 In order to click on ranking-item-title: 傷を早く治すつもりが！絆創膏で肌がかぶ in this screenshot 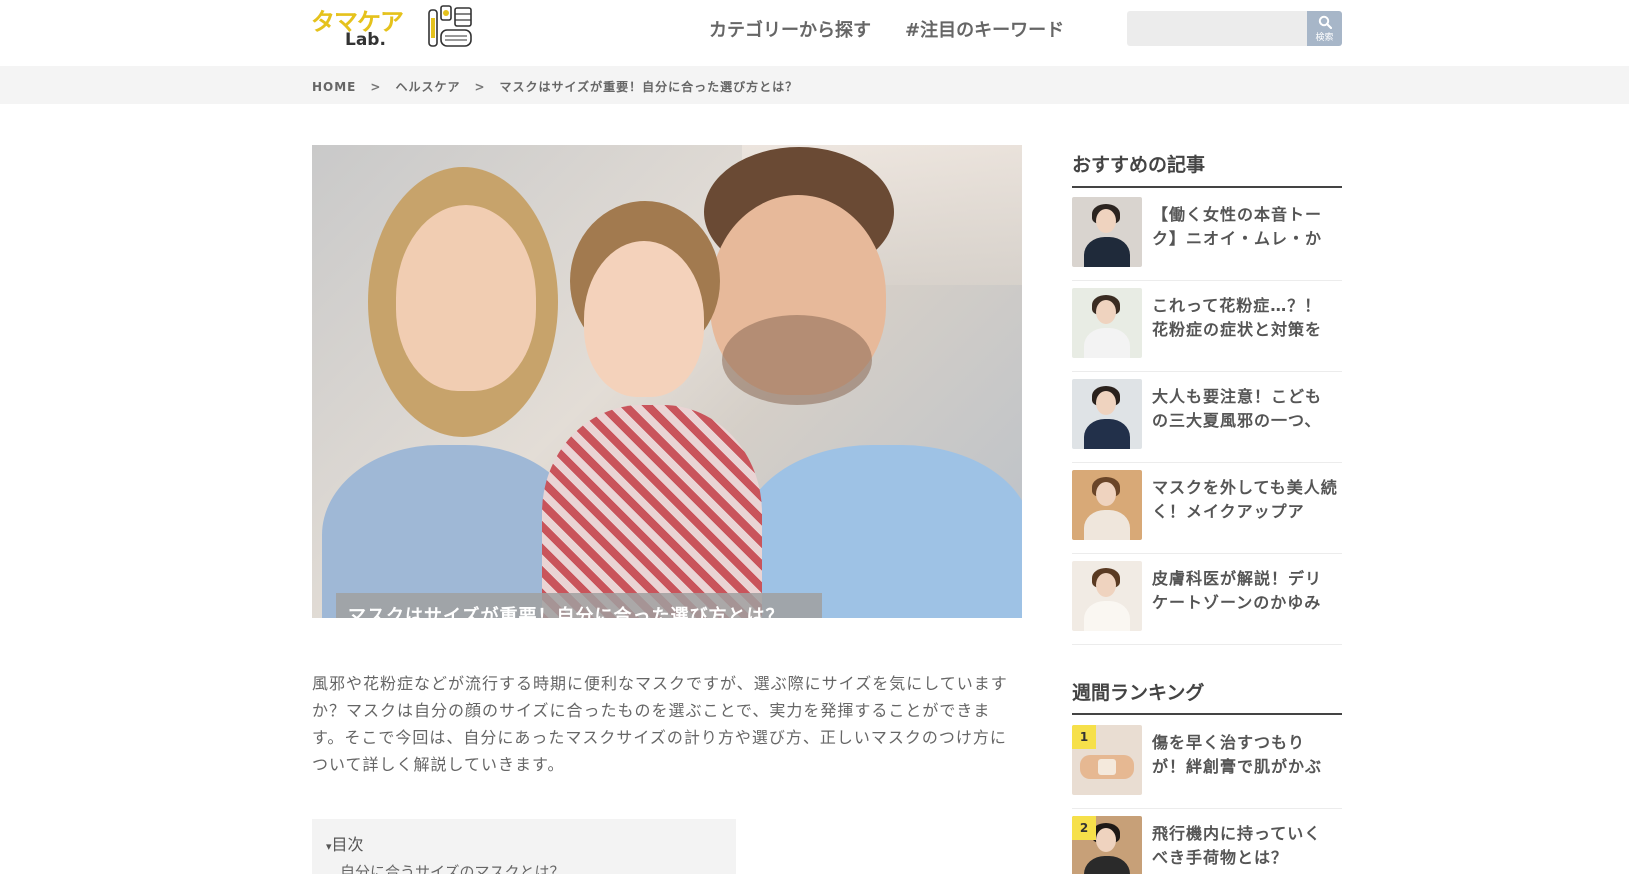, I will do `click(1237, 754)`.